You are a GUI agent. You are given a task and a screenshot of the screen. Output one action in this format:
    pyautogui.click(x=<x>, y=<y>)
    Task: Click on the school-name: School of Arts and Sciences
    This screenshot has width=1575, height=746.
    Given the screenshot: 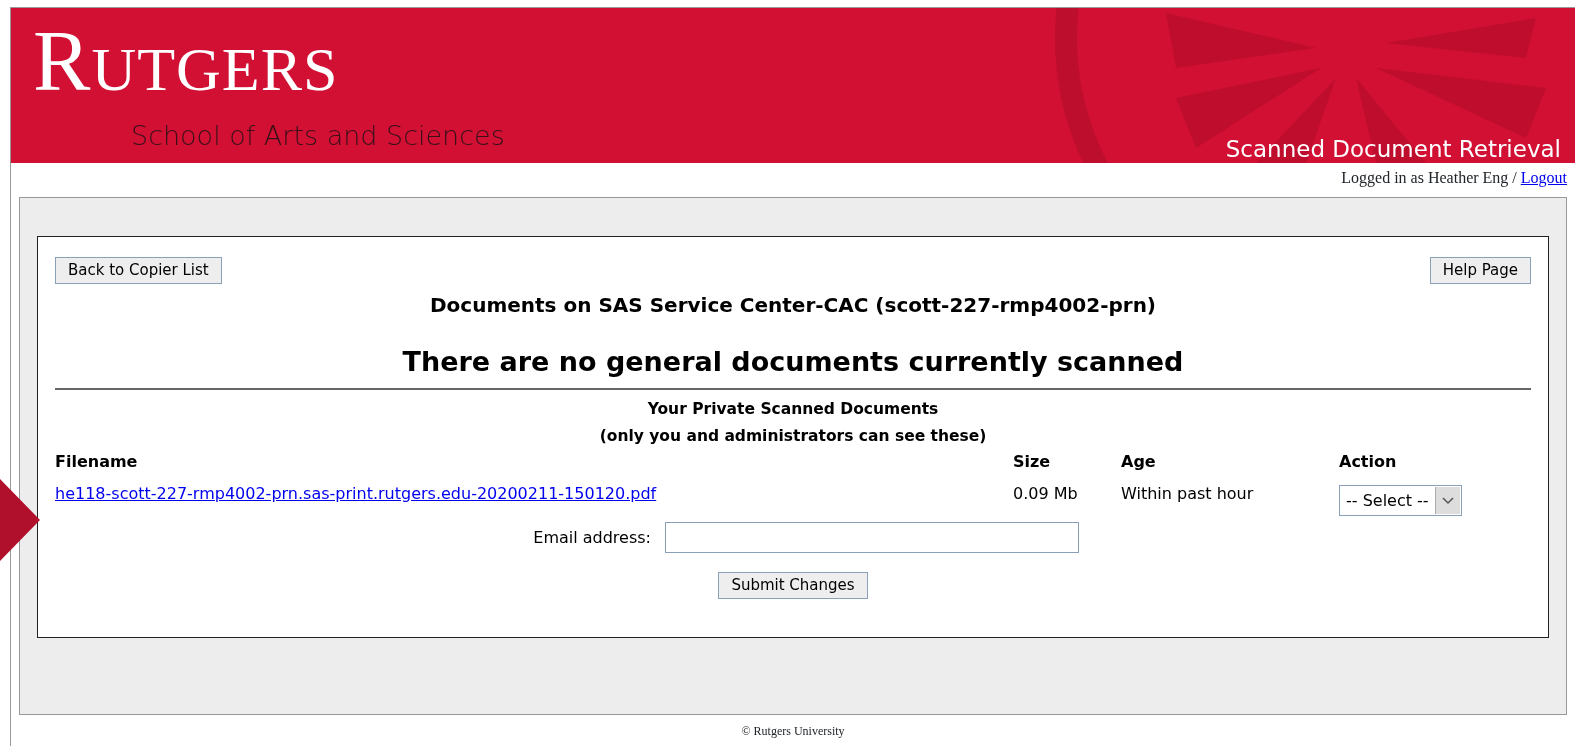 What is the action you would take?
    pyautogui.click(x=318, y=136)
    